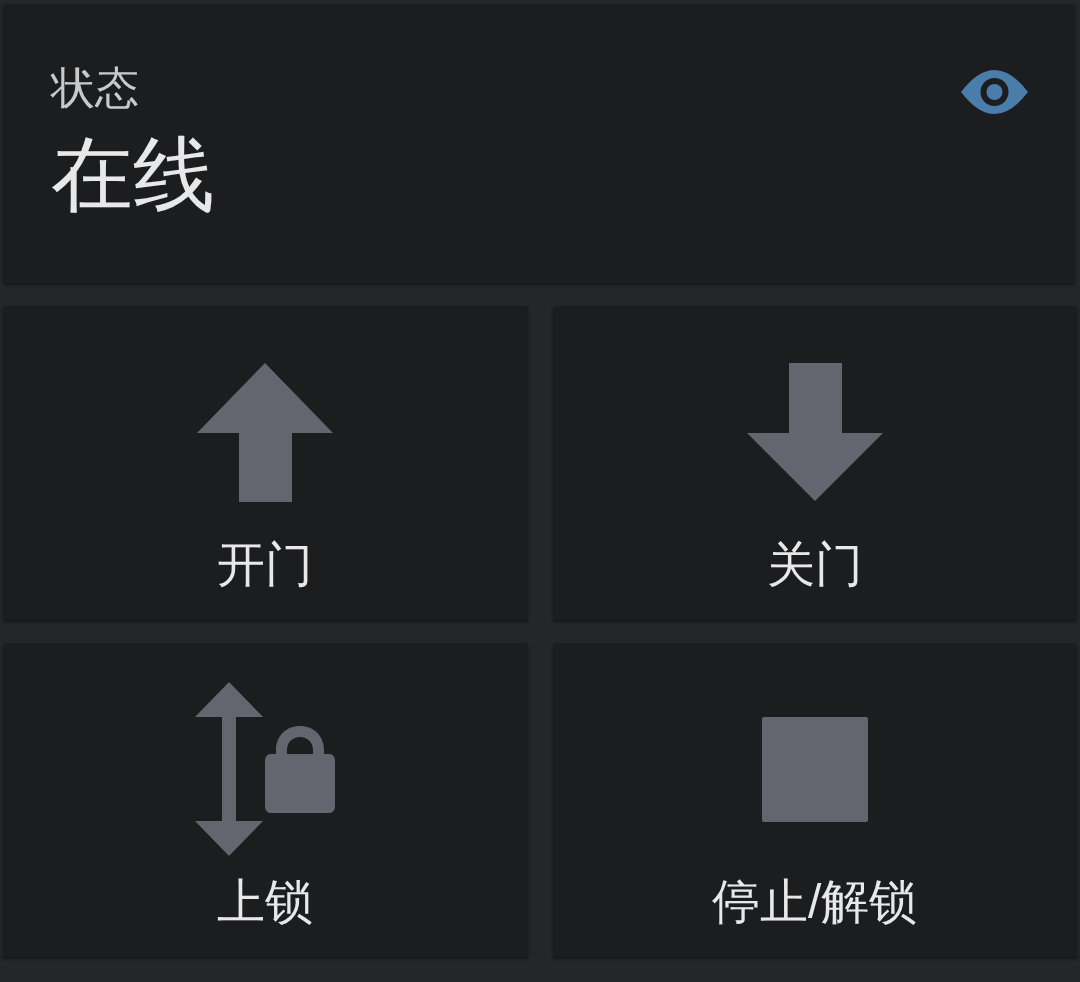  What do you see at coordinates (814, 769) in the screenshot?
I see `stop-icon` at bounding box center [814, 769].